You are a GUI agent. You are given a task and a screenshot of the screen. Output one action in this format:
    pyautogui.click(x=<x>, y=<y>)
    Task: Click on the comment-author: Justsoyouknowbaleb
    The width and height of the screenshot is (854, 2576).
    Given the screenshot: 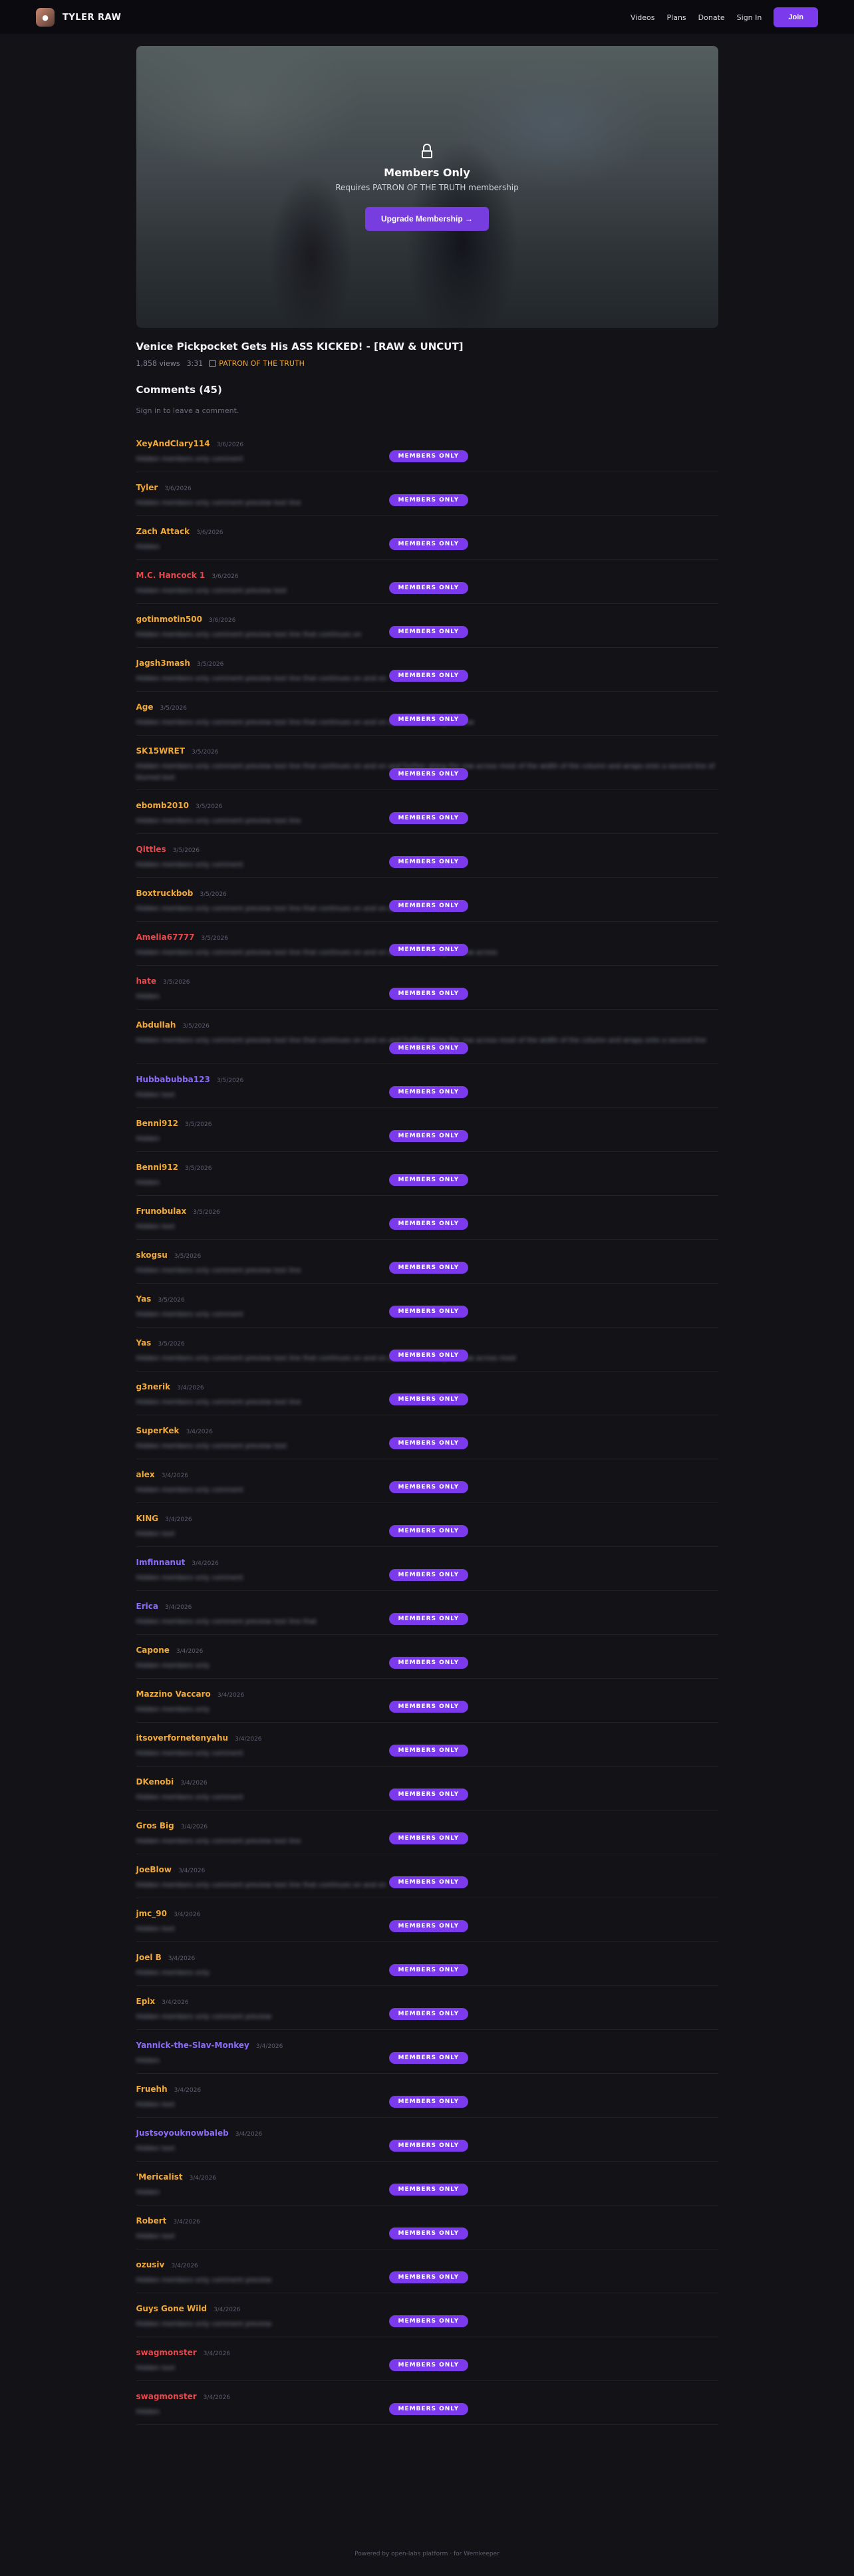 What is the action you would take?
    pyautogui.click(x=182, y=2133)
    